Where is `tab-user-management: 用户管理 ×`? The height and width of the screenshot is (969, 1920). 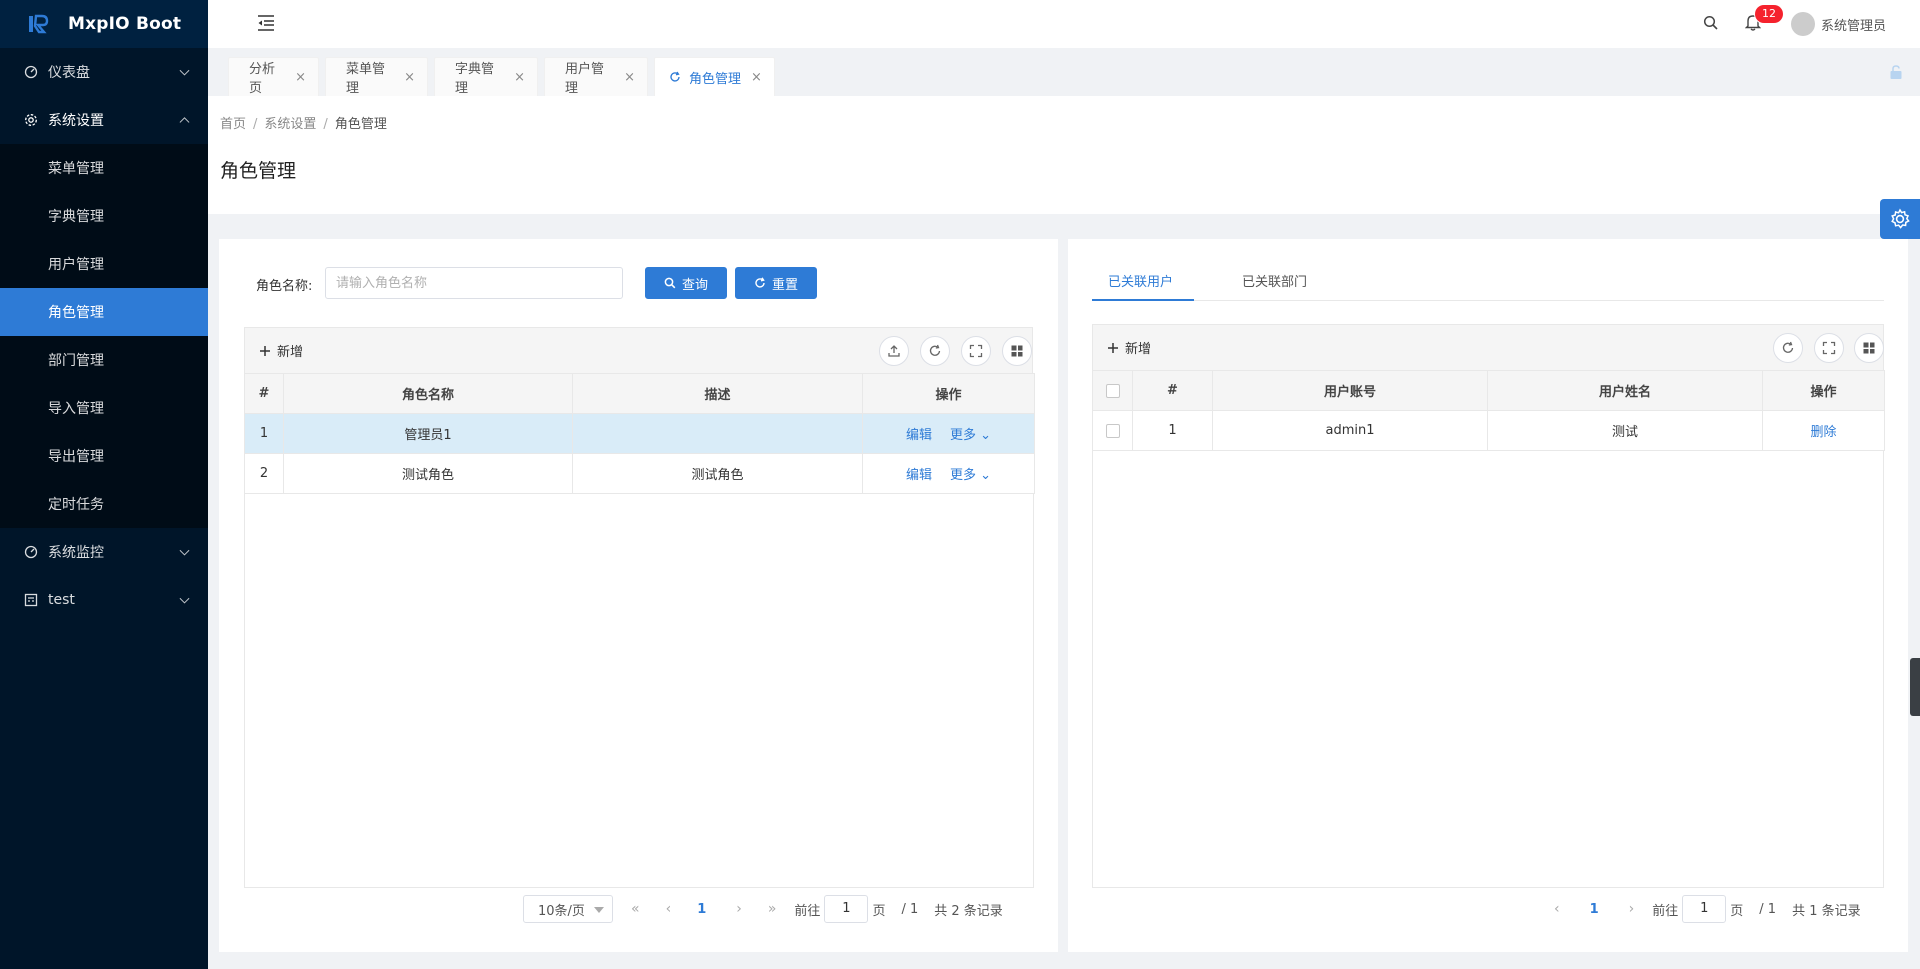
tab-user-management: 用户管理 × is located at coordinates (596, 76).